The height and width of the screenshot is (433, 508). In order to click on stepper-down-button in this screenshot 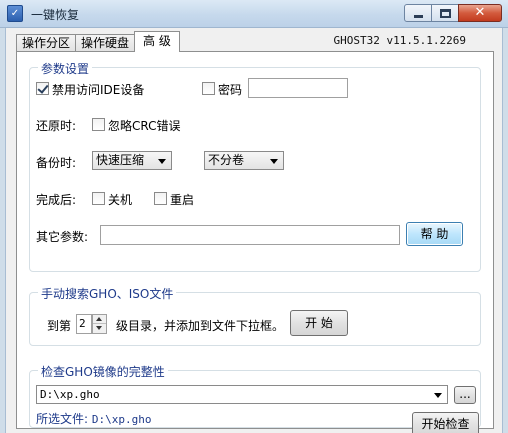, I will do `click(99, 328)`.